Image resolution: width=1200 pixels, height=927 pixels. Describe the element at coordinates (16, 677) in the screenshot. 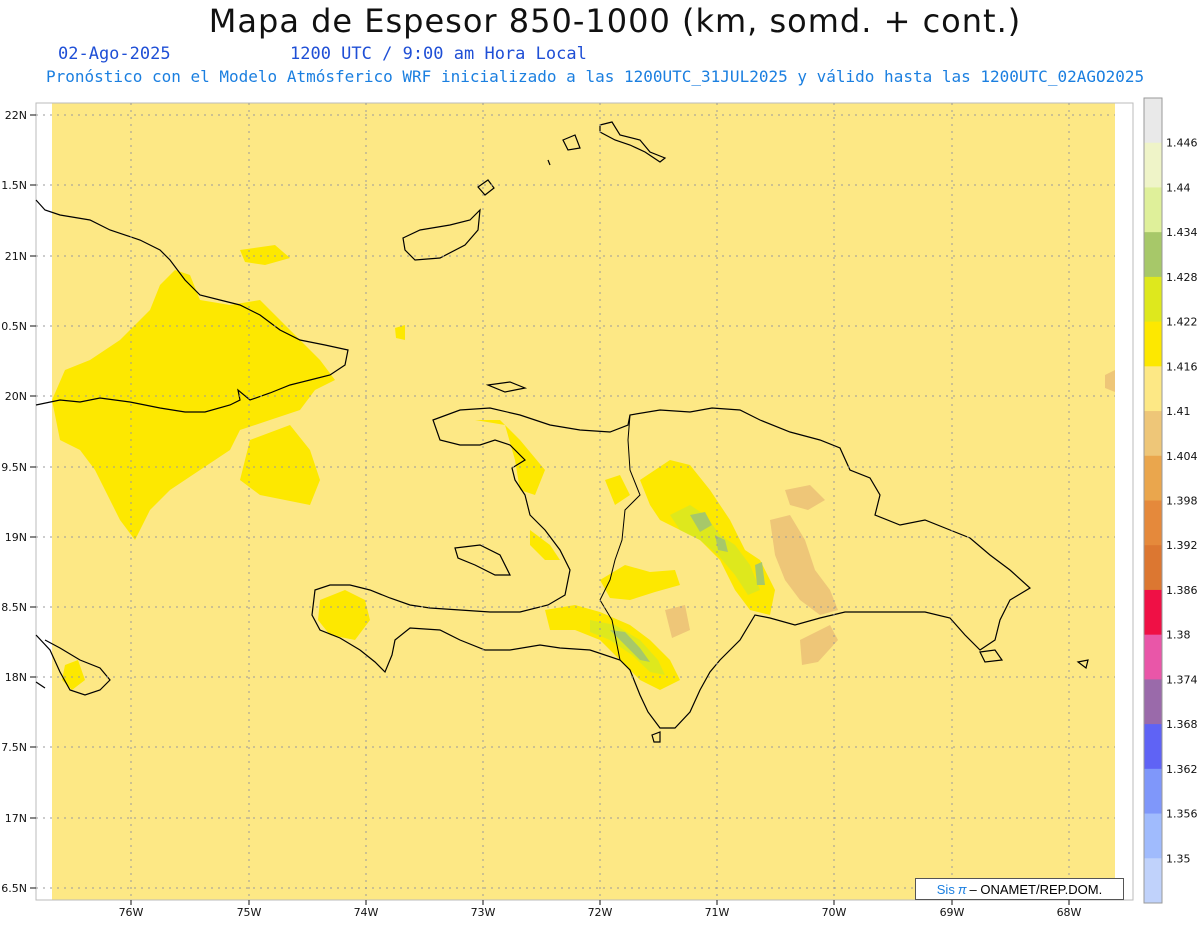

I see `lat-label: 18N` at that location.